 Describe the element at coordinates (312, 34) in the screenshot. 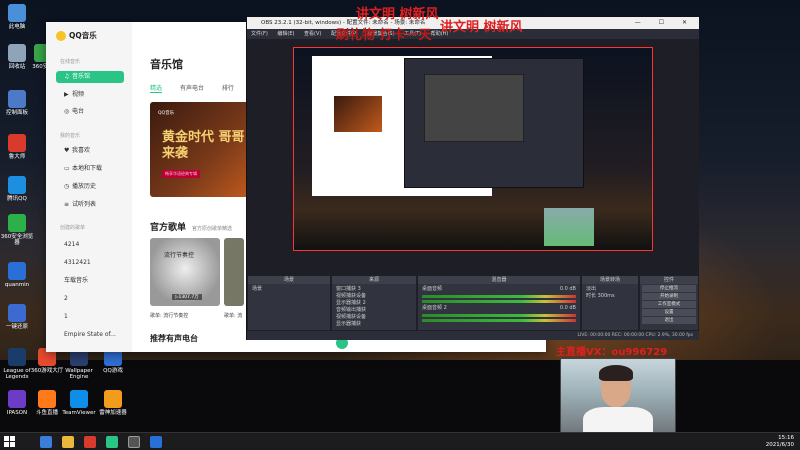

I see `menu-view: 查看(V)` at that location.